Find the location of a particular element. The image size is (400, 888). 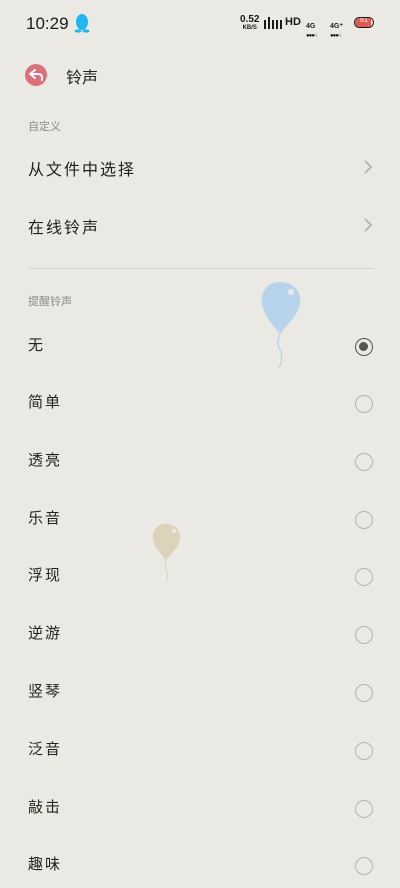

ringtone-item-music: 乐音 is located at coordinates (200, 517).